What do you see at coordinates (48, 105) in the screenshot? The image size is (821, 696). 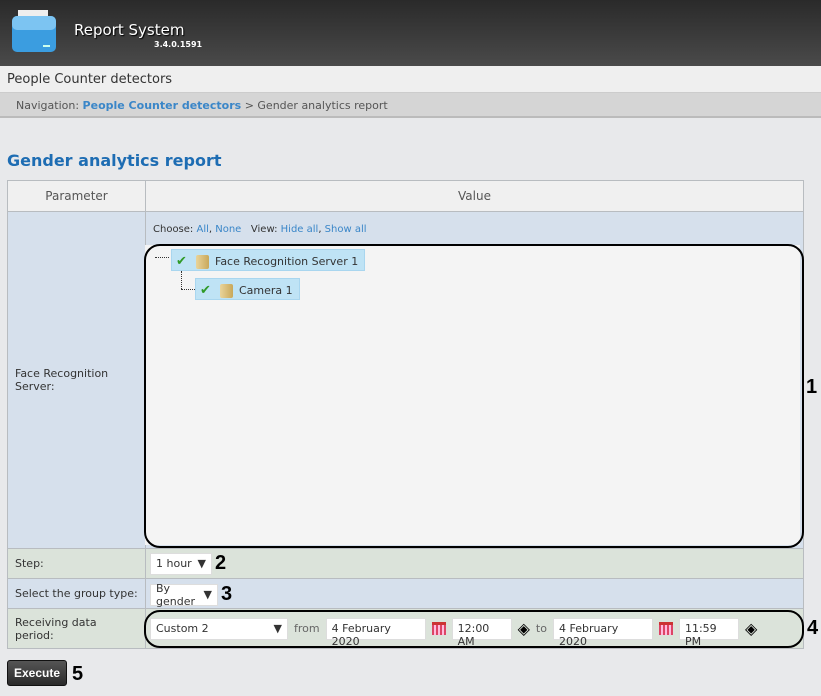 I see `breadcrumb-prefix: Navigation:` at bounding box center [48, 105].